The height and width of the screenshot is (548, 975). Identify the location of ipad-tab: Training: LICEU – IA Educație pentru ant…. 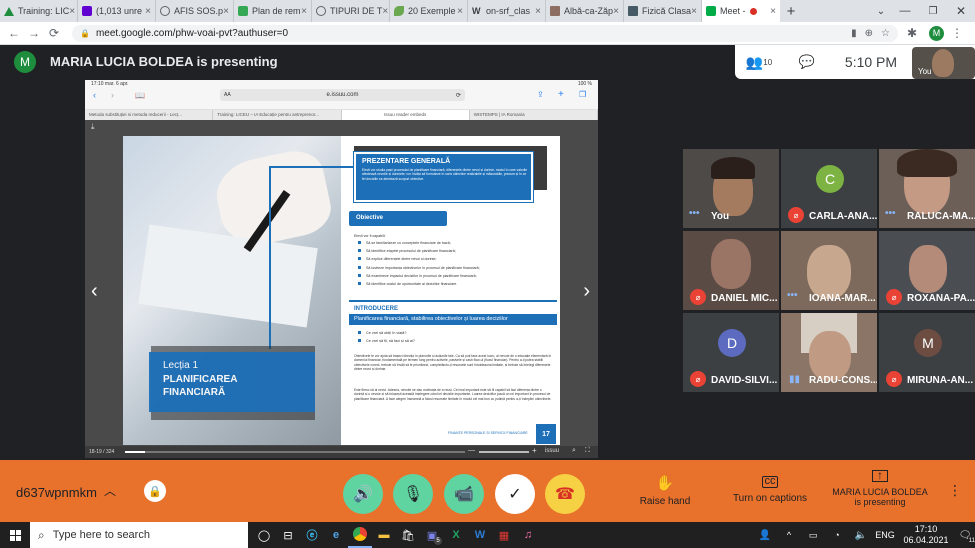
(277, 115).